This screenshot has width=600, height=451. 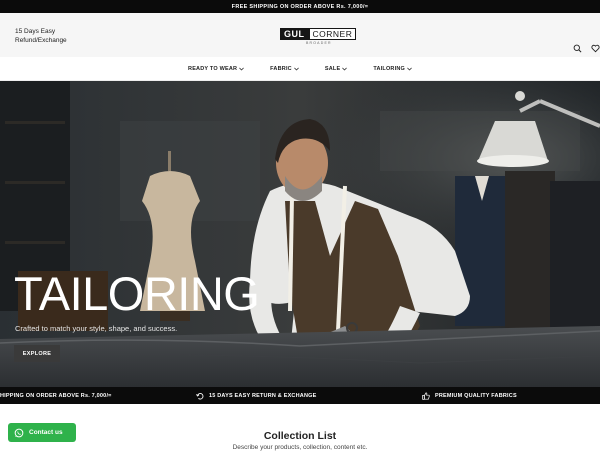 I want to click on search-icon, so click(x=577, y=48).